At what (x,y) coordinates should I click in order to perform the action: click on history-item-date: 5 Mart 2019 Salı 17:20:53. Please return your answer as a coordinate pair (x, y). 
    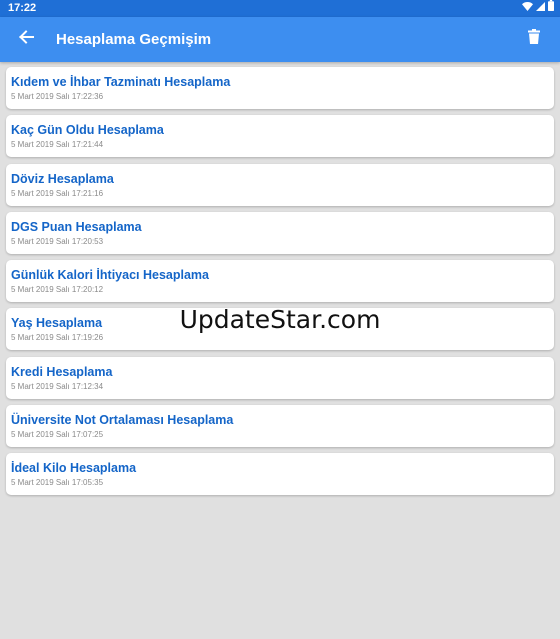
    Looking at the image, I should click on (57, 241).